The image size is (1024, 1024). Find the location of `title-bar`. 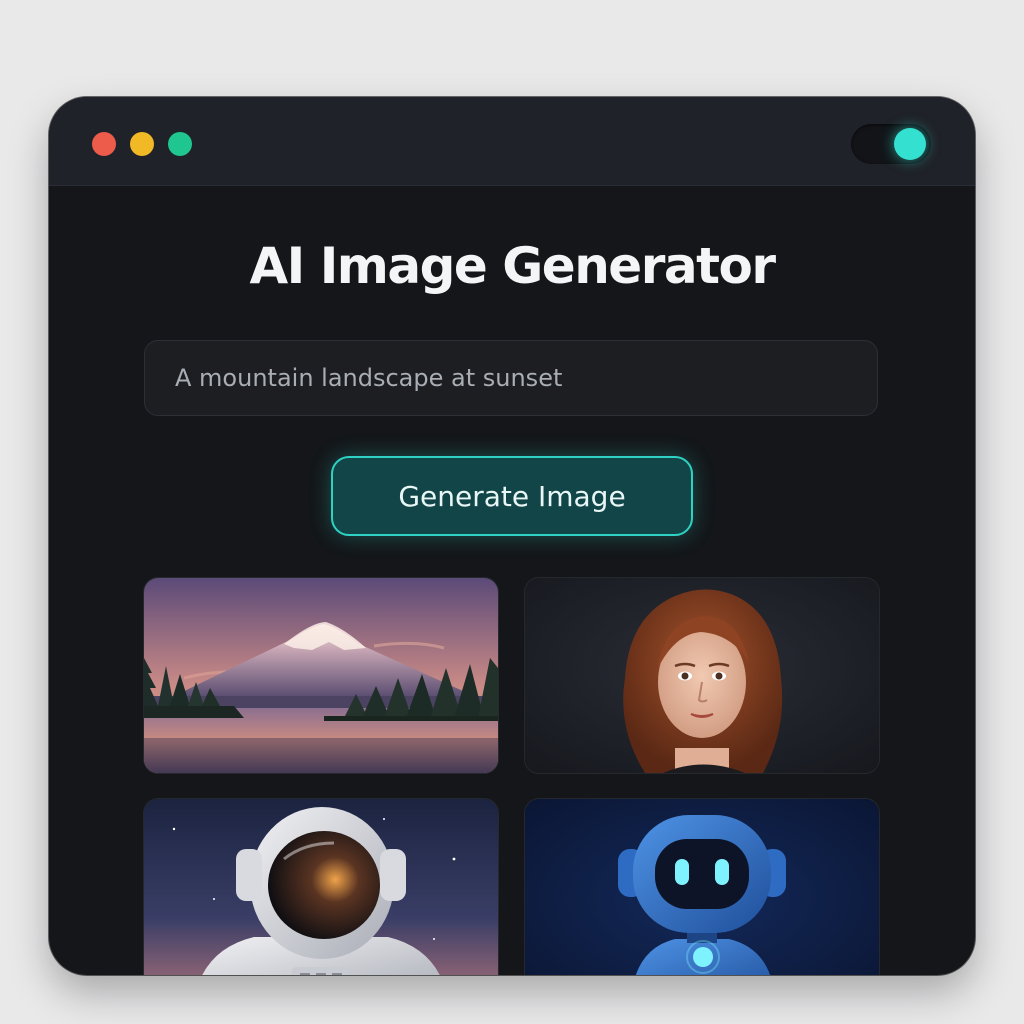

title-bar is located at coordinates (512, 141).